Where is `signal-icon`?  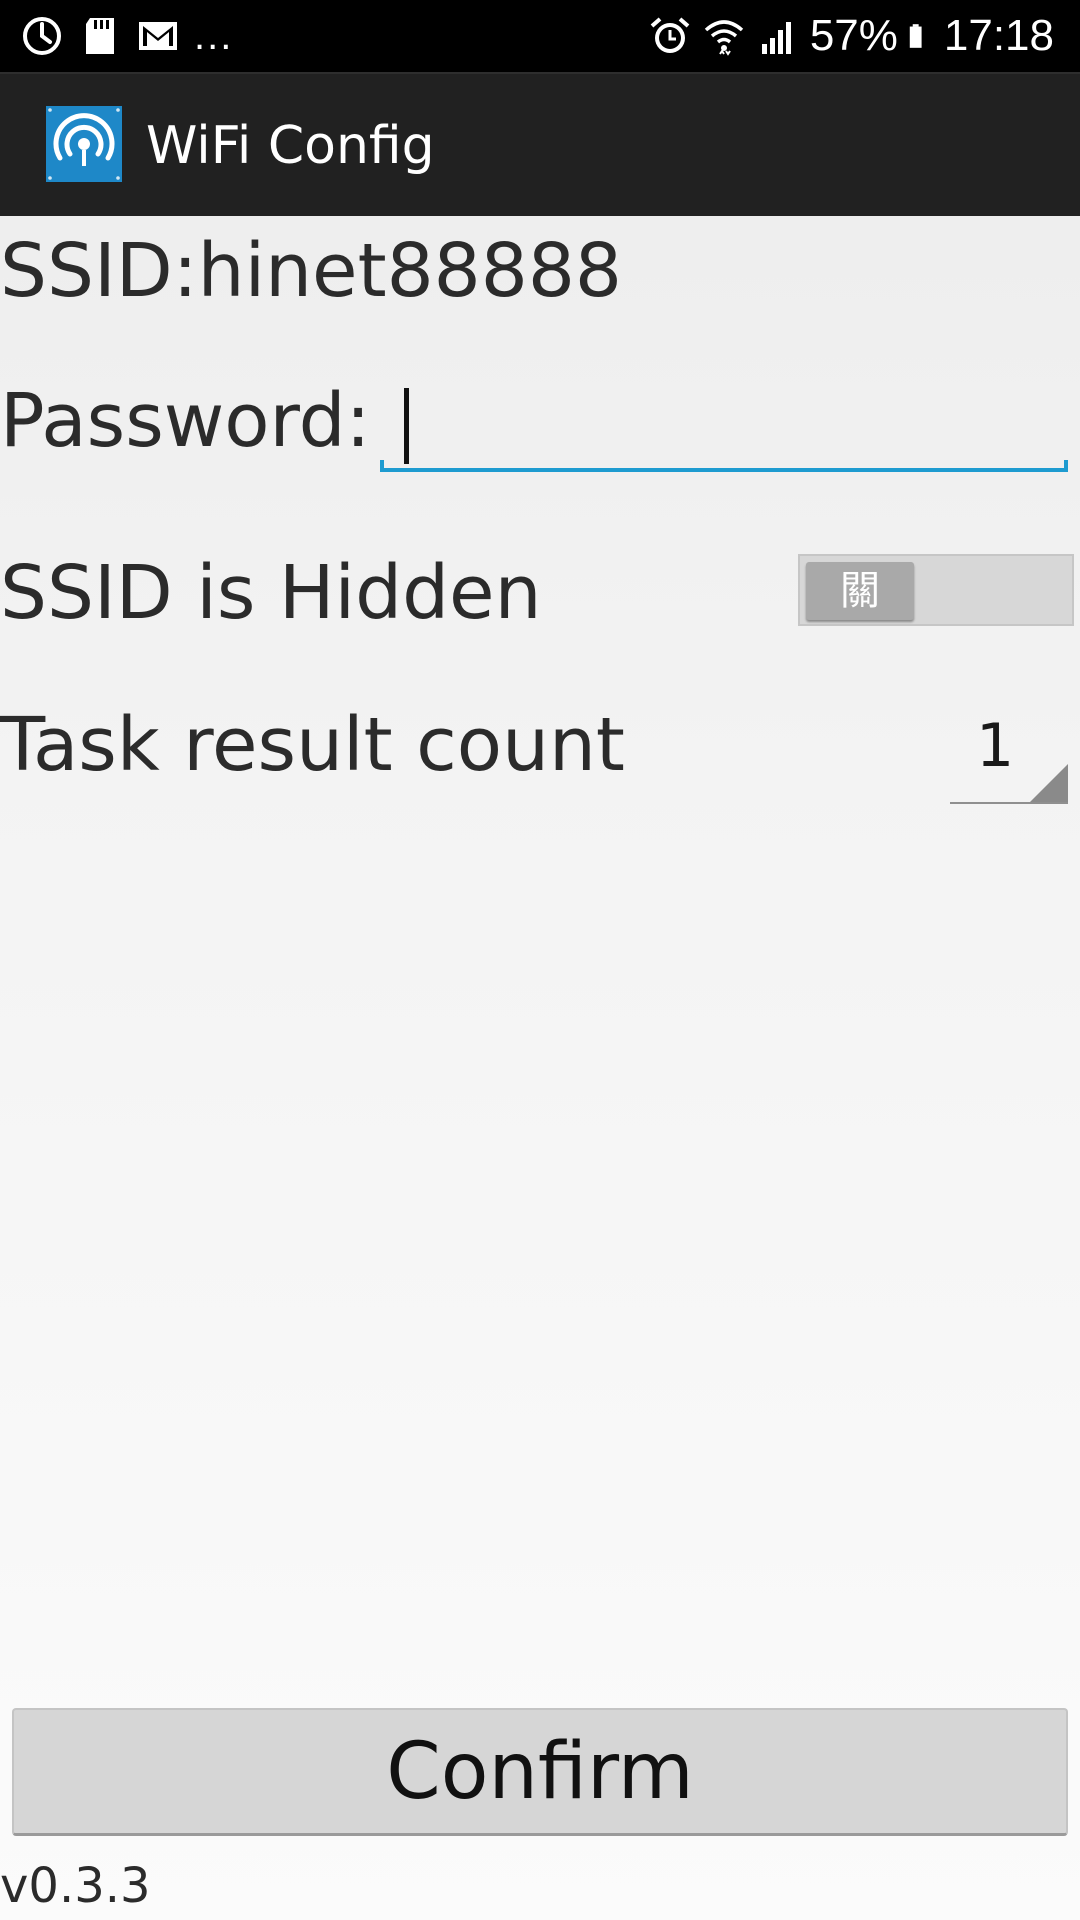 signal-icon is located at coordinates (776, 38).